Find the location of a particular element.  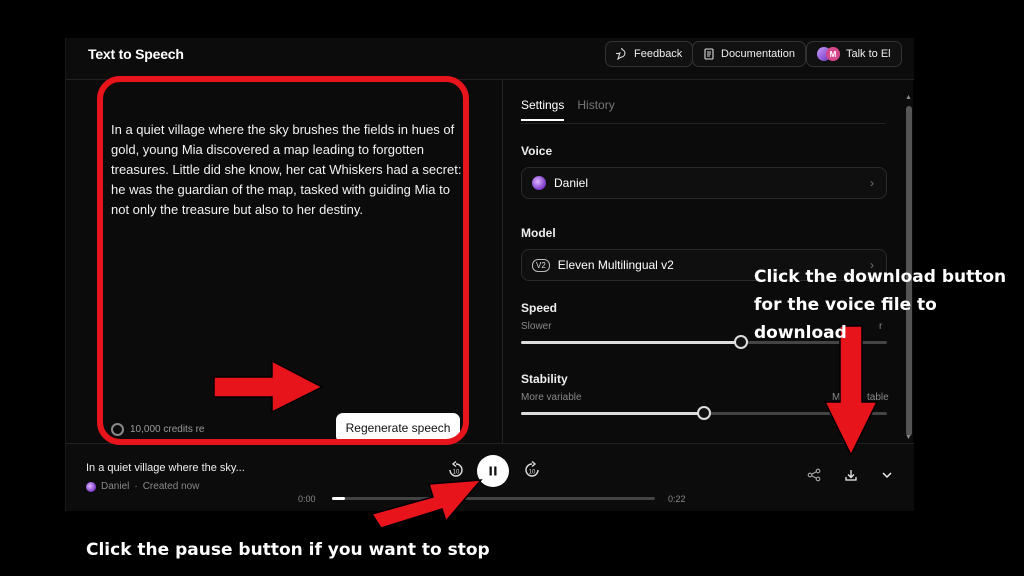

talk-to-el-button: M Talk to El is located at coordinates (854, 54).